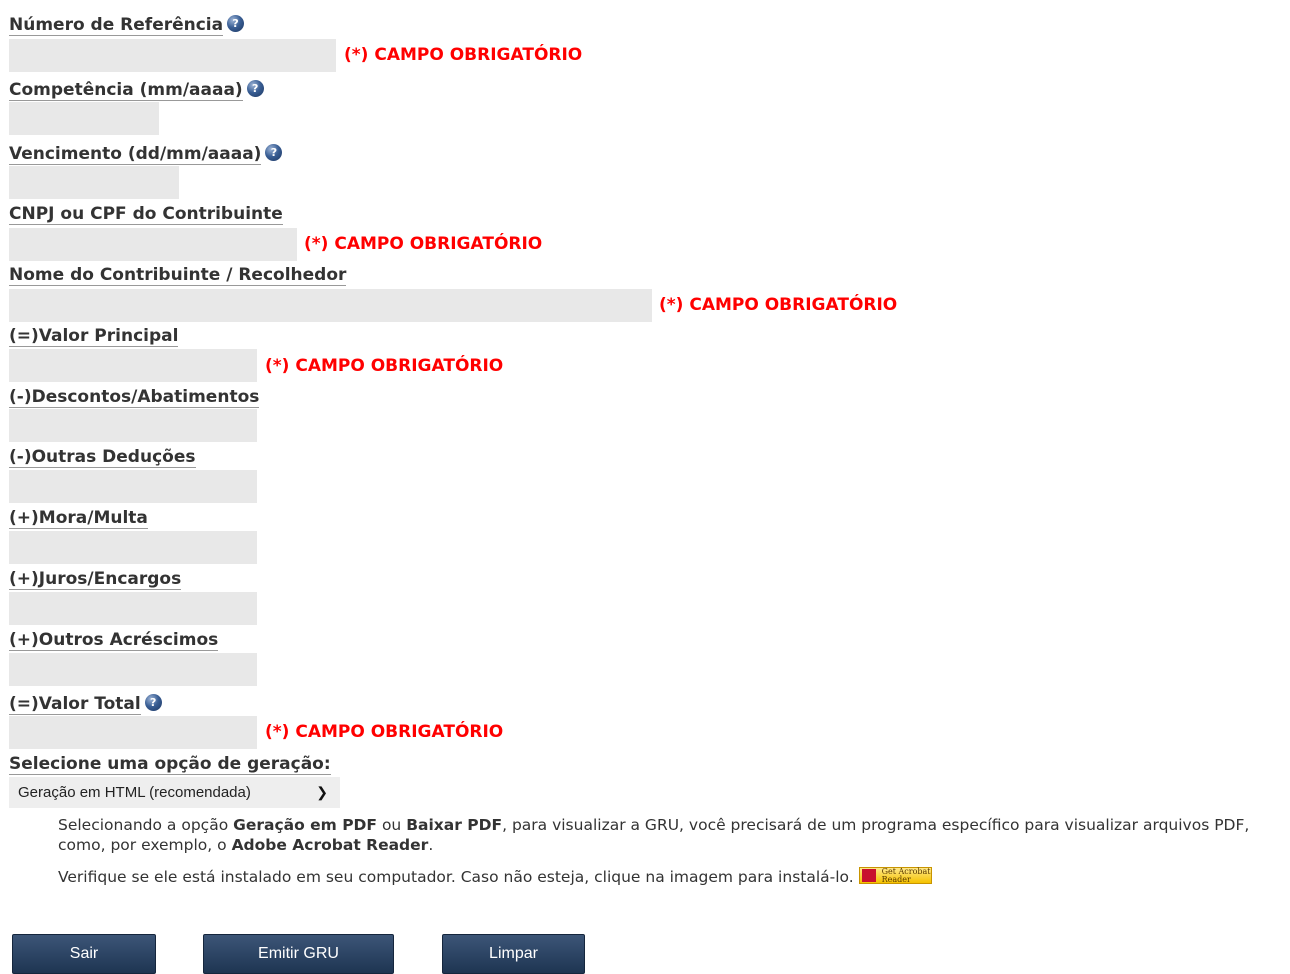 Image resolution: width=1290 pixels, height=974 pixels. I want to click on acrobat-badge-text: Get Acrobat Reader, so click(906, 875).